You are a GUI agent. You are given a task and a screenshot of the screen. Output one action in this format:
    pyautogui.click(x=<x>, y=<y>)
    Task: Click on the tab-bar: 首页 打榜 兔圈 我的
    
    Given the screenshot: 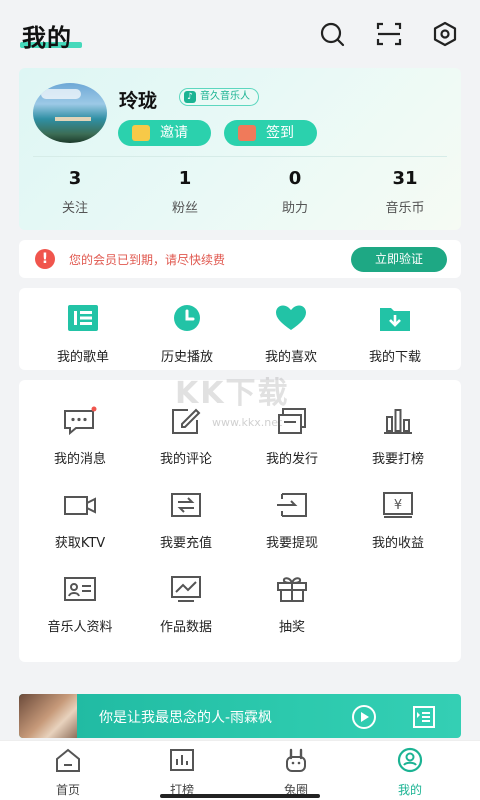 What is the action you would take?
    pyautogui.click(x=240, y=770)
    